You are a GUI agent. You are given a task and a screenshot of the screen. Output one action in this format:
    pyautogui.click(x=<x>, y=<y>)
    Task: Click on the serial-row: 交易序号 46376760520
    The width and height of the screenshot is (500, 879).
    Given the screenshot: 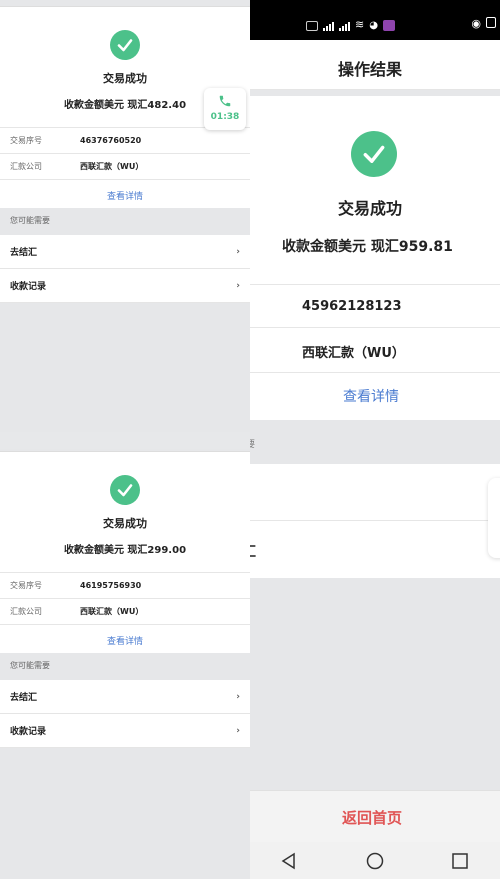 What is the action you would take?
    pyautogui.click(x=125, y=141)
    